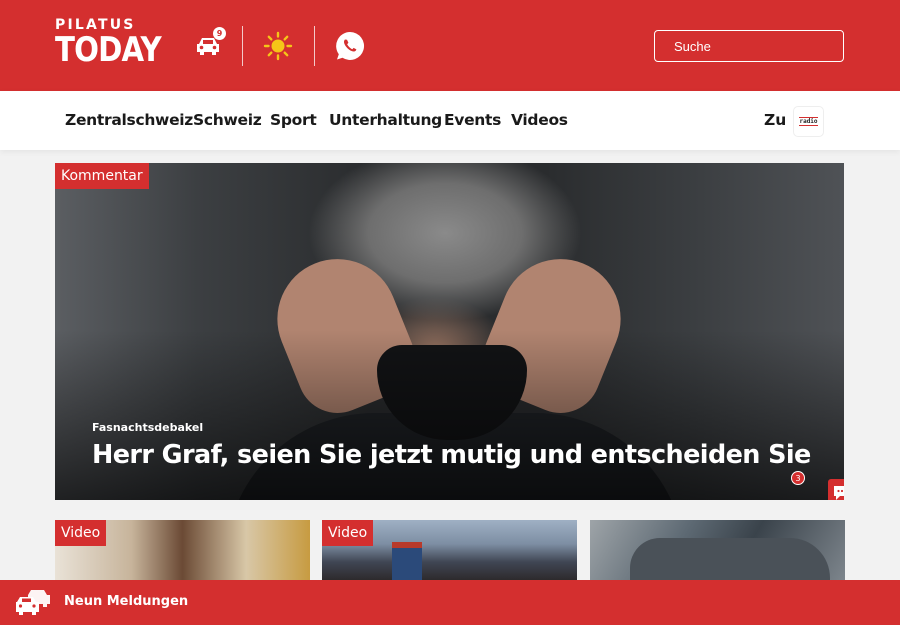 Image resolution: width=900 pixels, height=625 pixels. Describe the element at coordinates (219, 33) in the screenshot. I see `traffic-count-badge: 9` at that location.